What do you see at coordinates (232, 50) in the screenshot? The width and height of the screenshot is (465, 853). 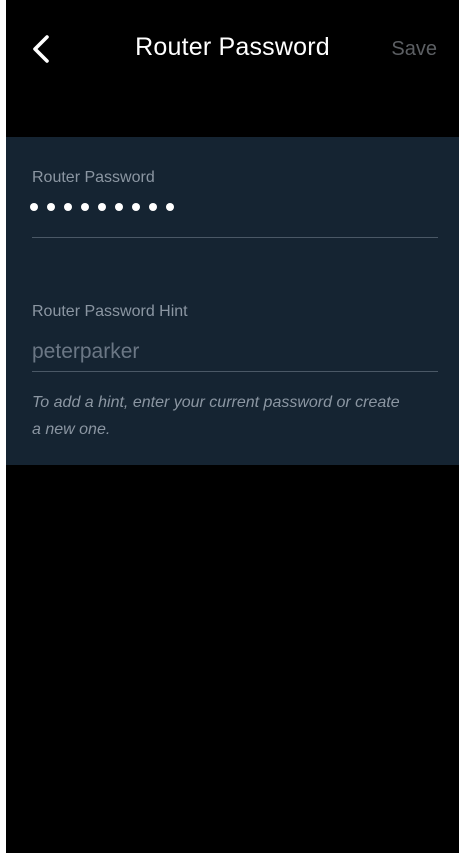 I see `nav-bar: Router Password Save` at bounding box center [232, 50].